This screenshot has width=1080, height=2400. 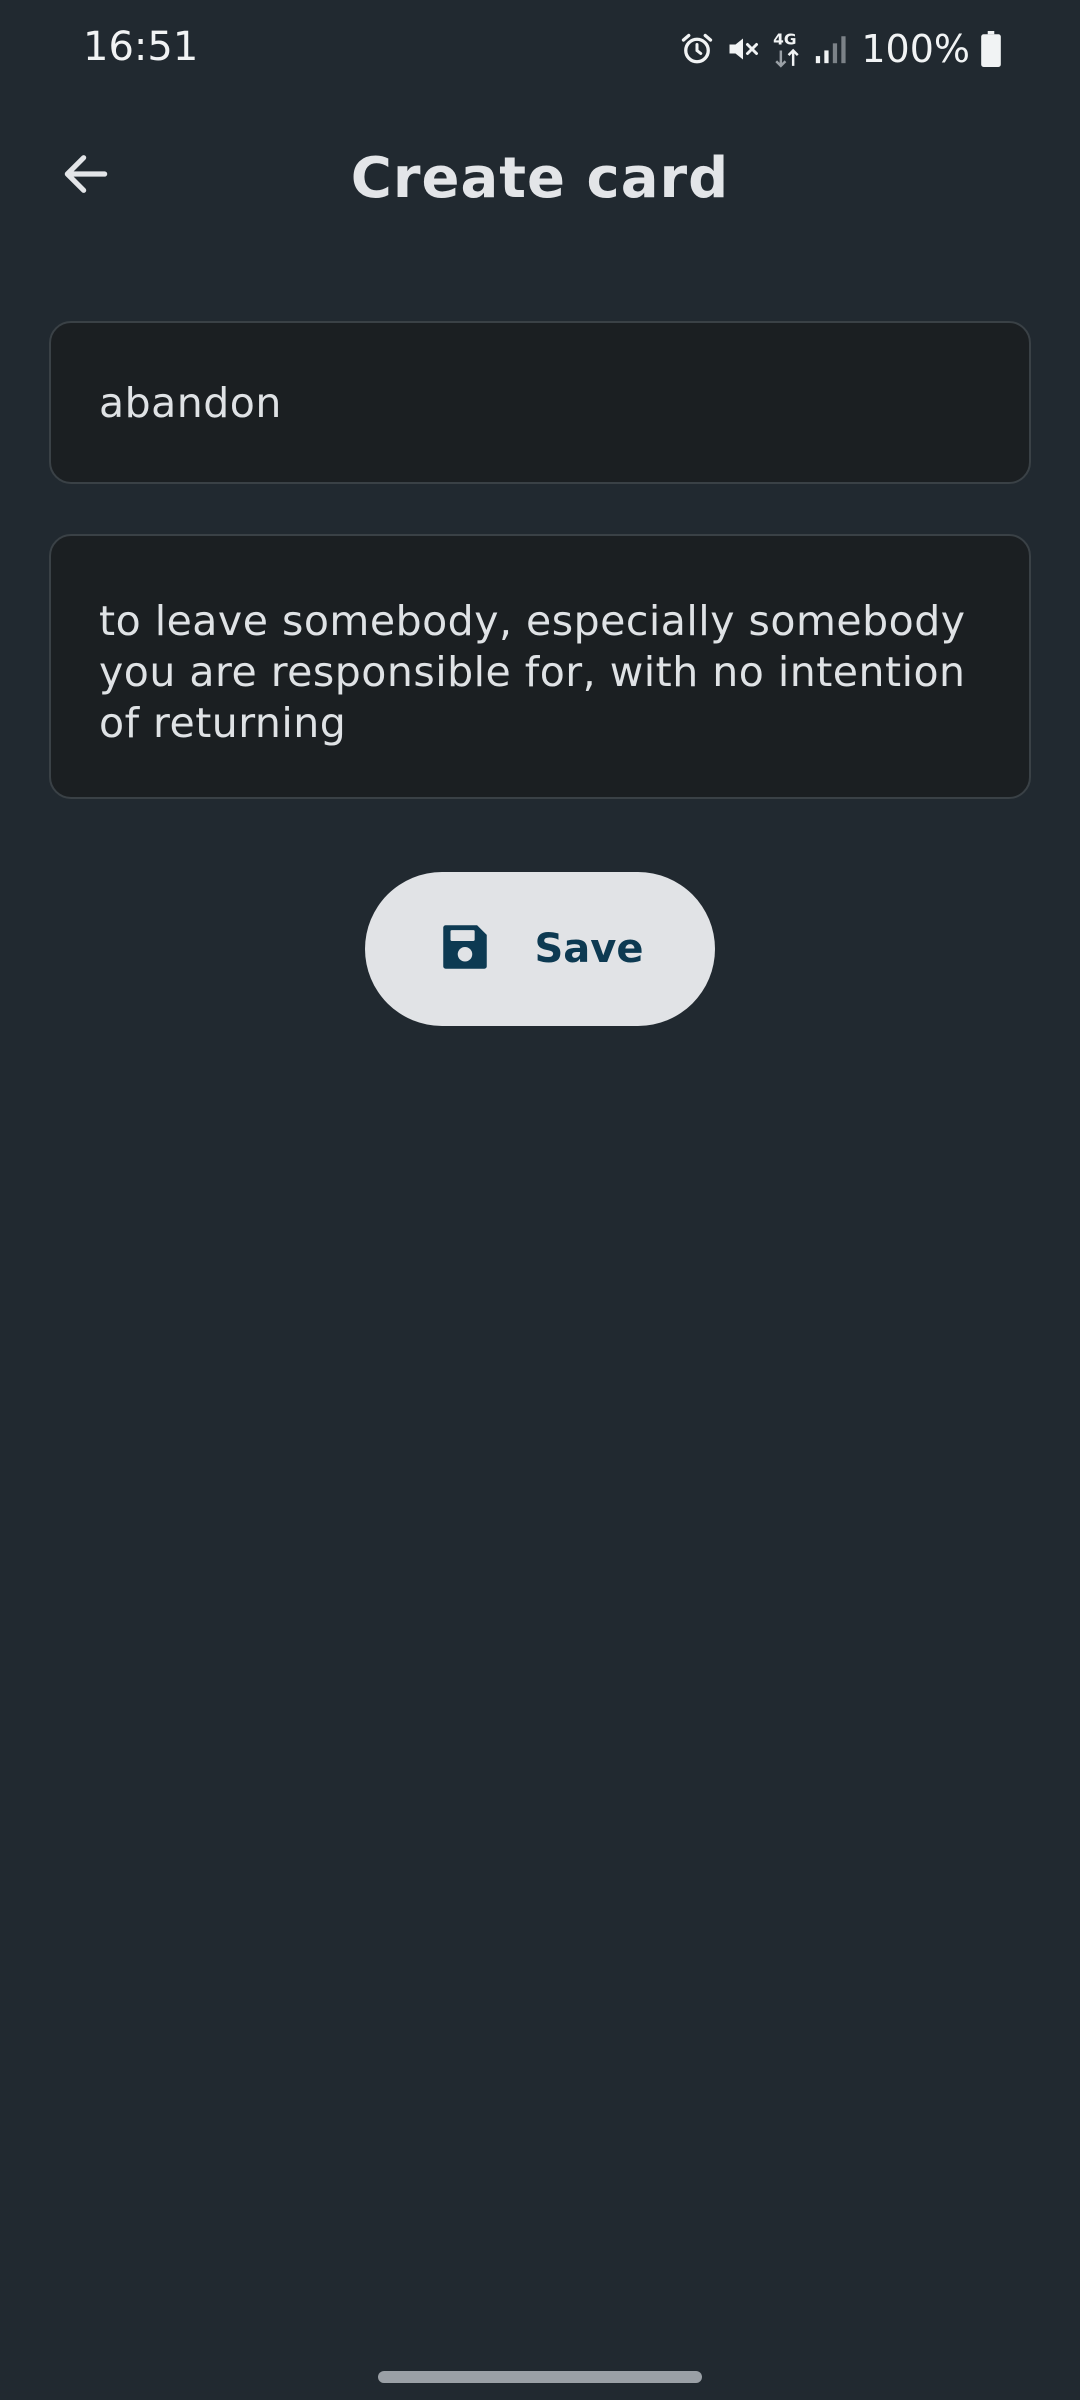 I want to click on status-bar: 16:51 4G 100%, so click(x=540, y=50).